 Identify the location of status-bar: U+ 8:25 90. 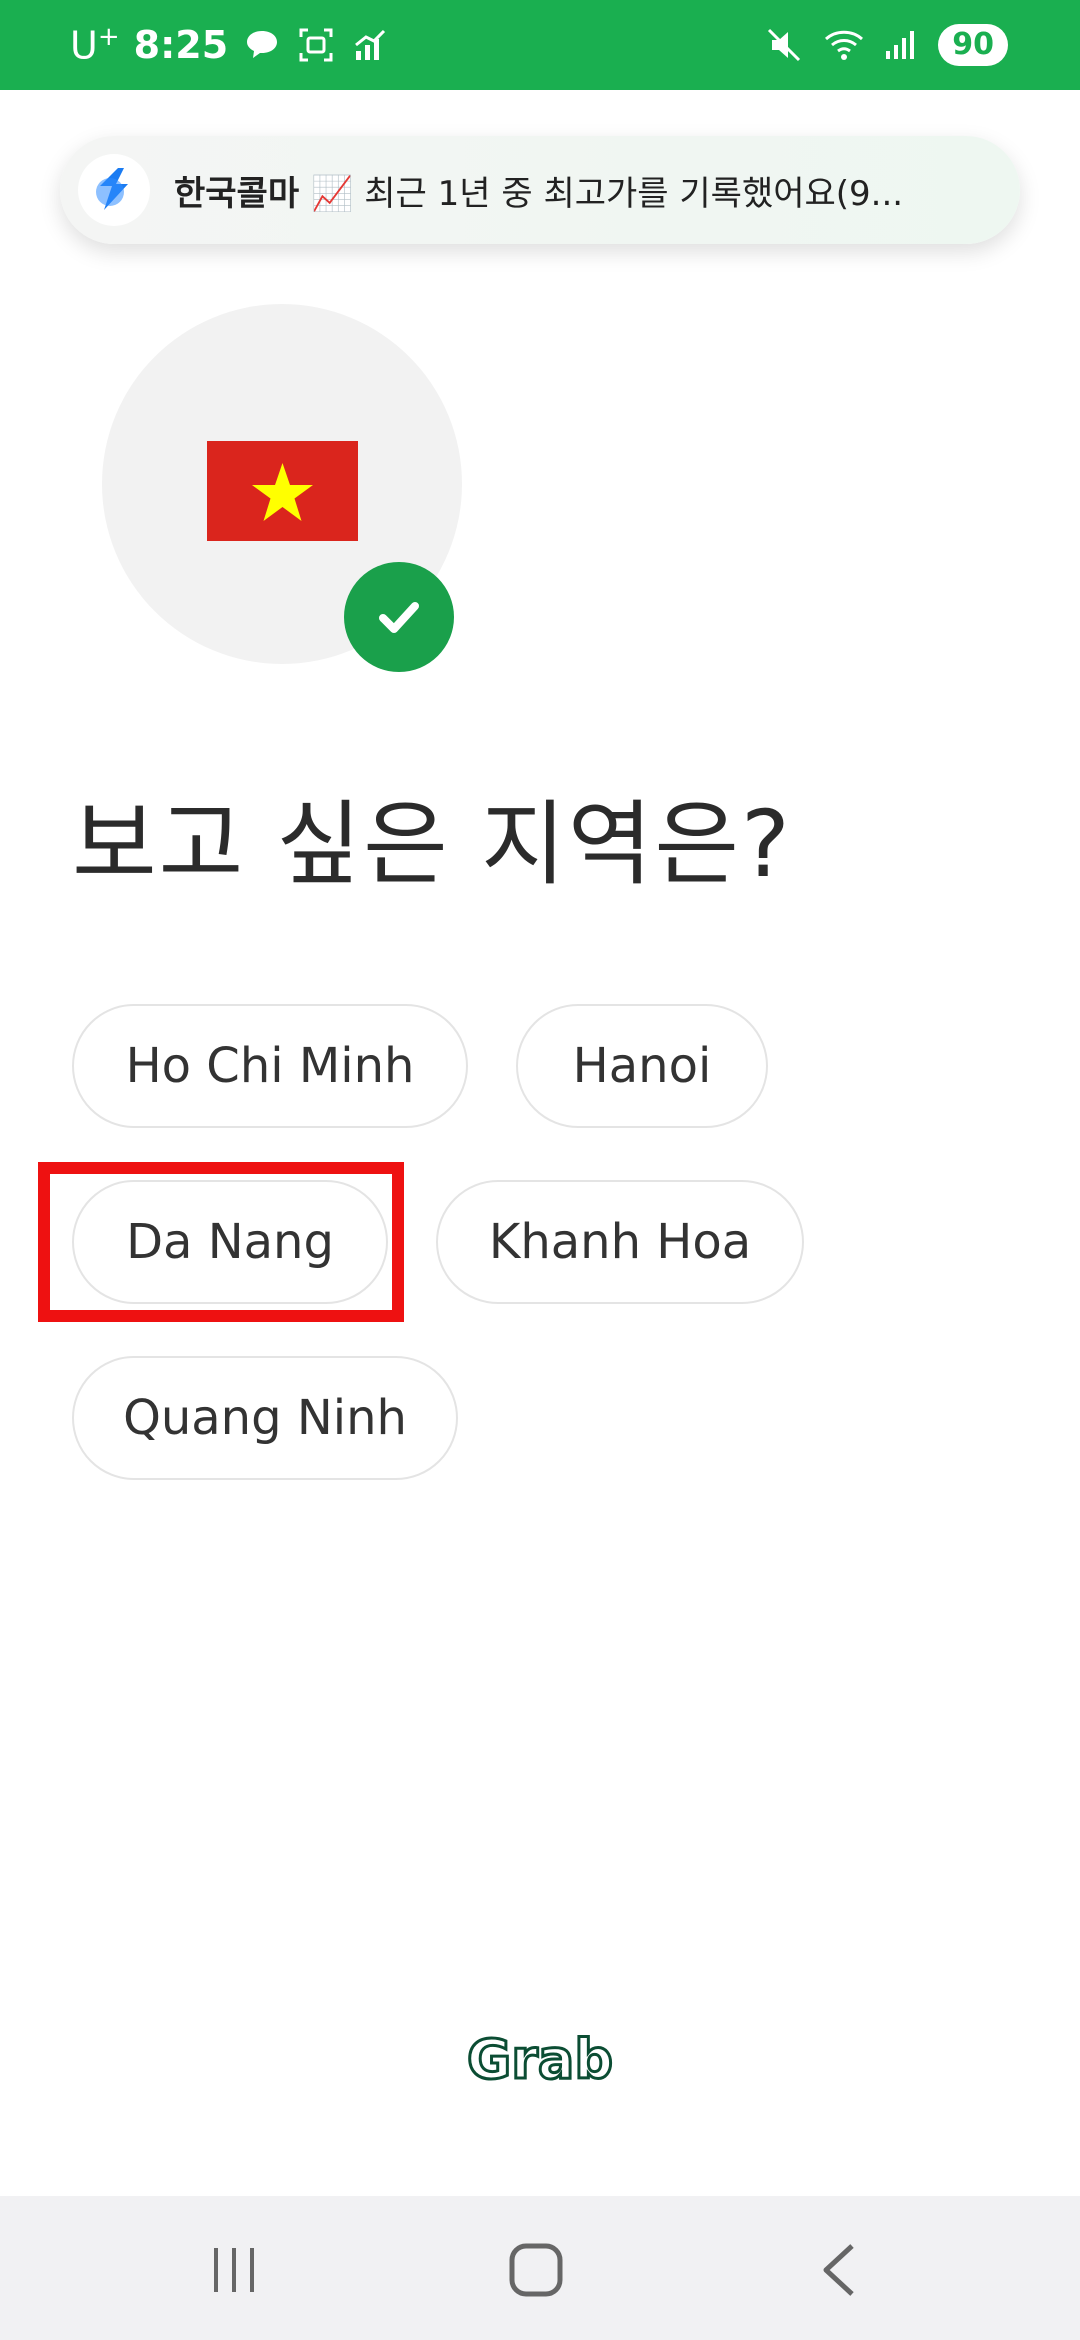
(540, 45).